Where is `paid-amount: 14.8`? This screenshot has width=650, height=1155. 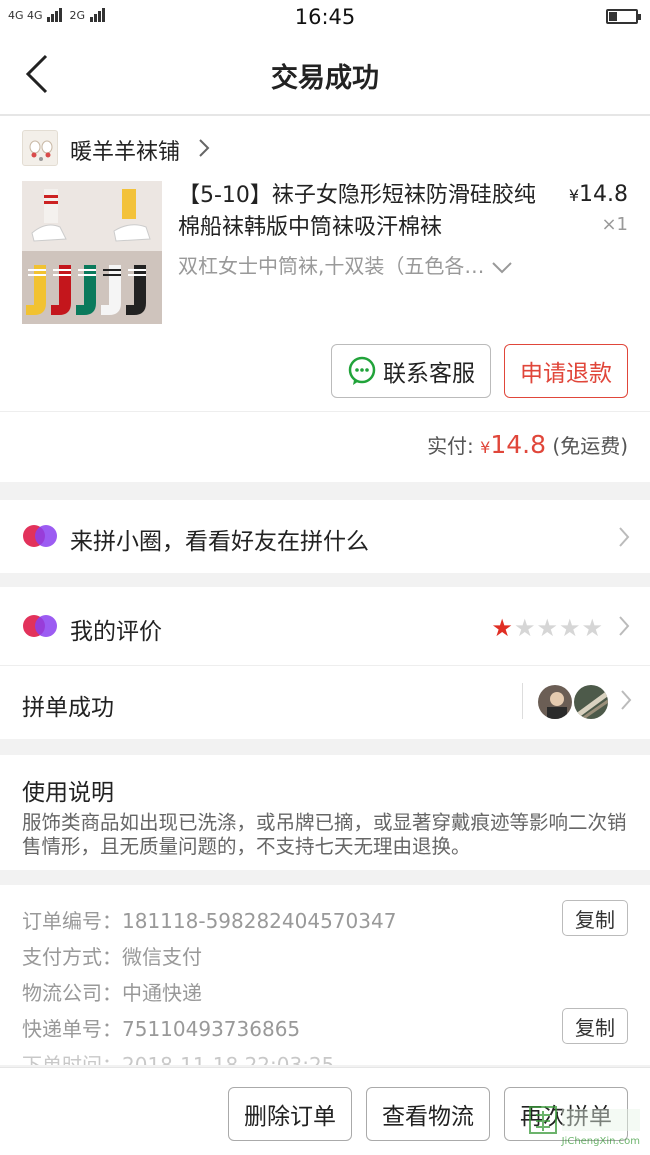
paid-amount: 14.8 is located at coordinates (518, 444).